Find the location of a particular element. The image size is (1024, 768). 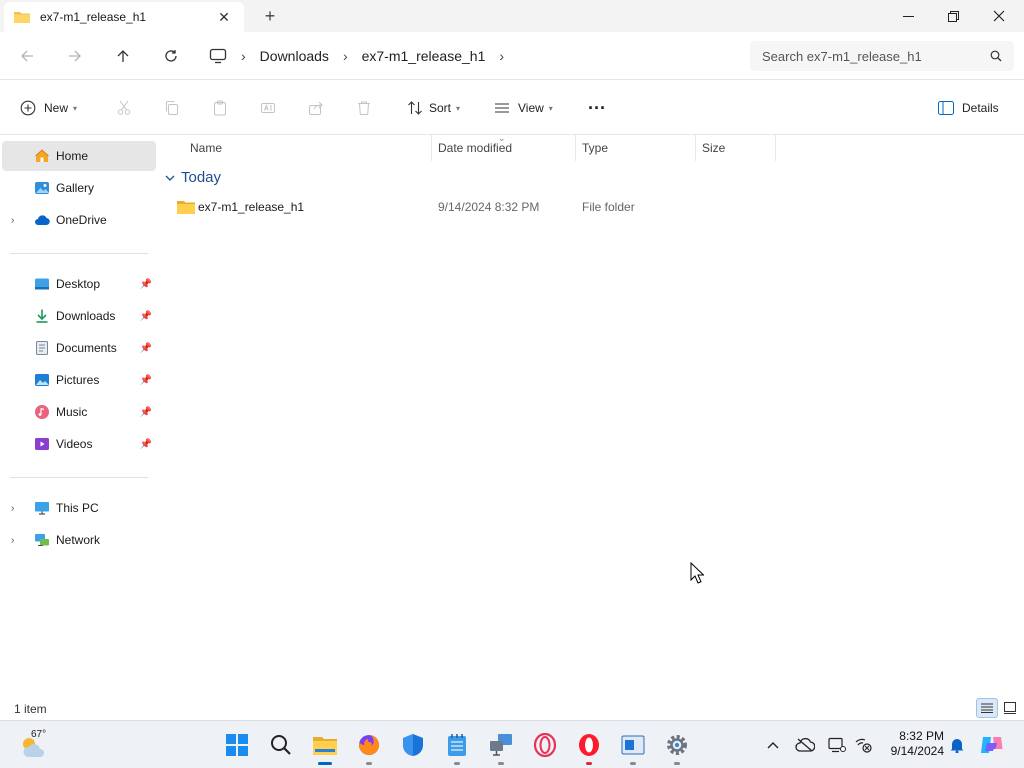

cut-button is located at coordinates (124, 108).